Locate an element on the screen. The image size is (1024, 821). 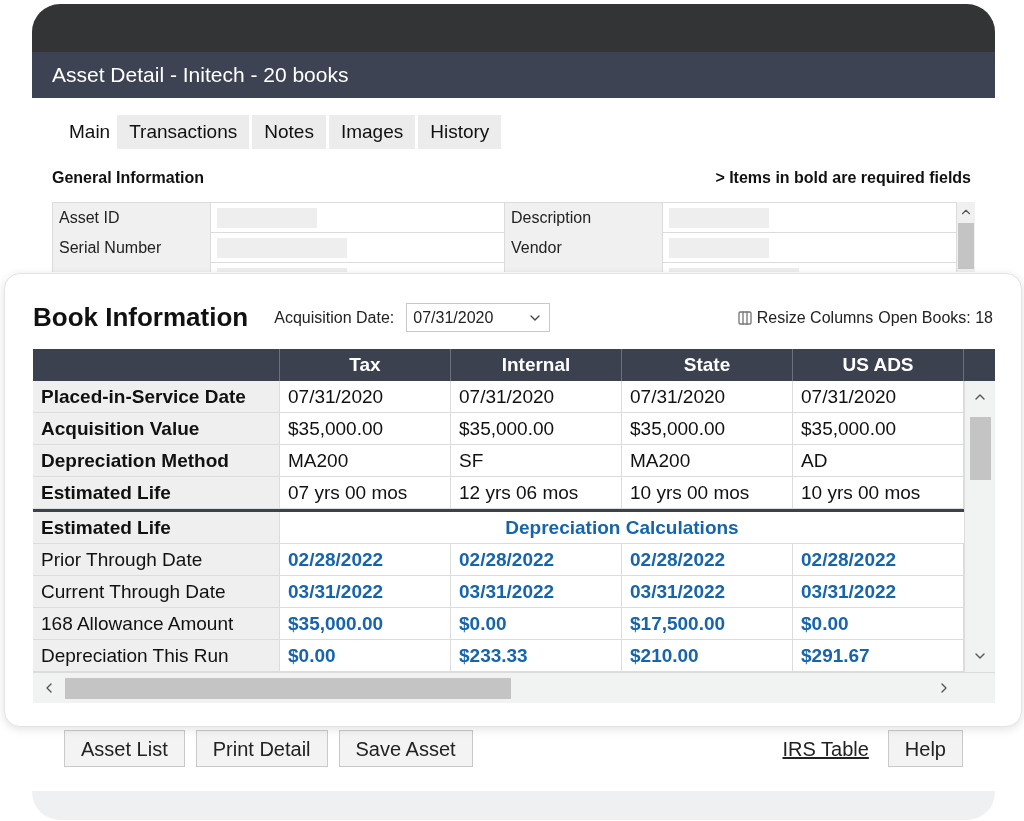
action-button: Help is located at coordinates (925, 748).